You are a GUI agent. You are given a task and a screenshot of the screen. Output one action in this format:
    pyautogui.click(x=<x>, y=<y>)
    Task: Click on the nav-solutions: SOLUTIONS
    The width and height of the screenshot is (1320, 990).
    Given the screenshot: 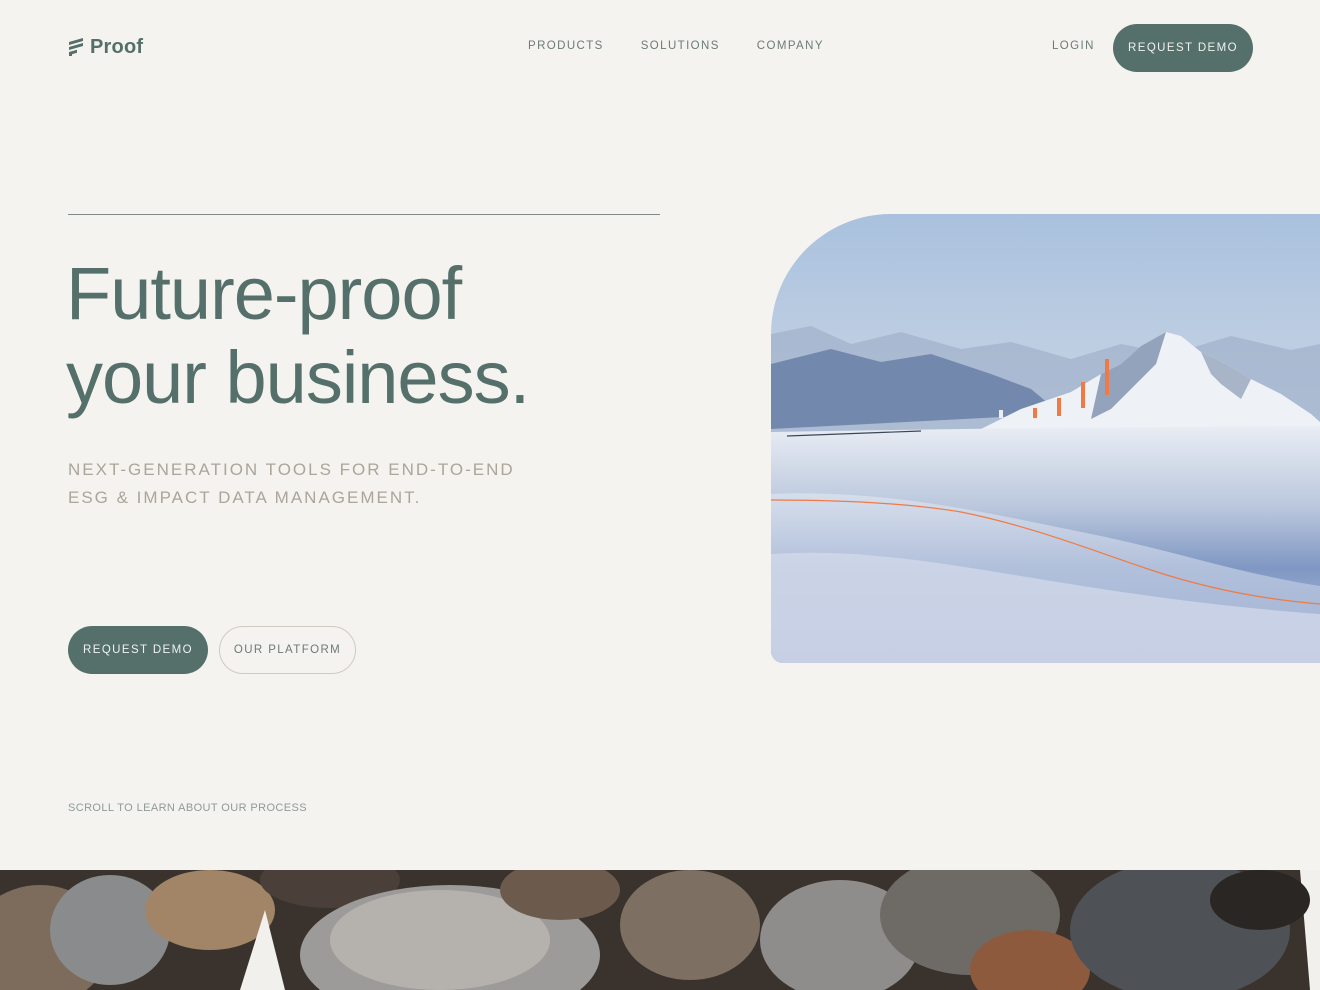 What is the action you would take?
    pyautogui.click(x=680, y=46)
    